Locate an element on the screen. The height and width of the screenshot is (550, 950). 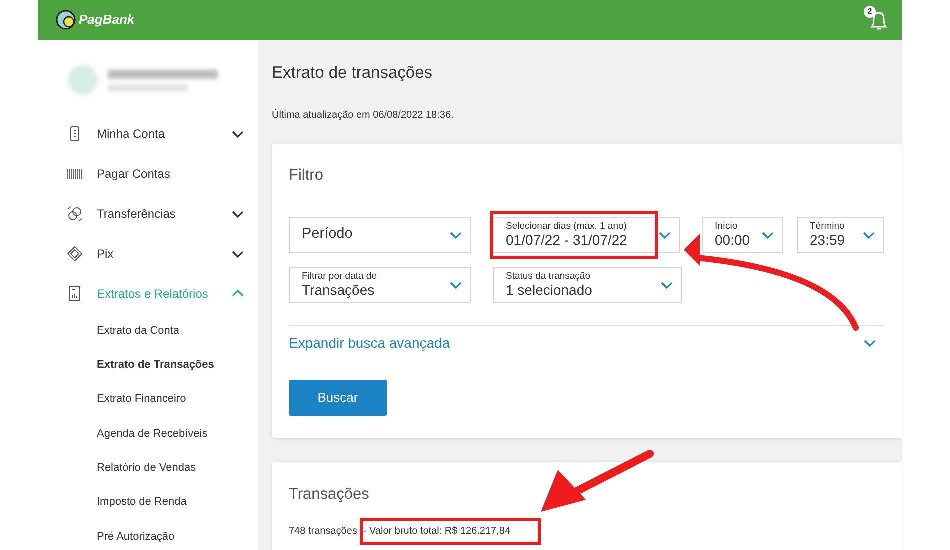
submenu-item: Extrato Financeiro is located at coordinates (148, 399).